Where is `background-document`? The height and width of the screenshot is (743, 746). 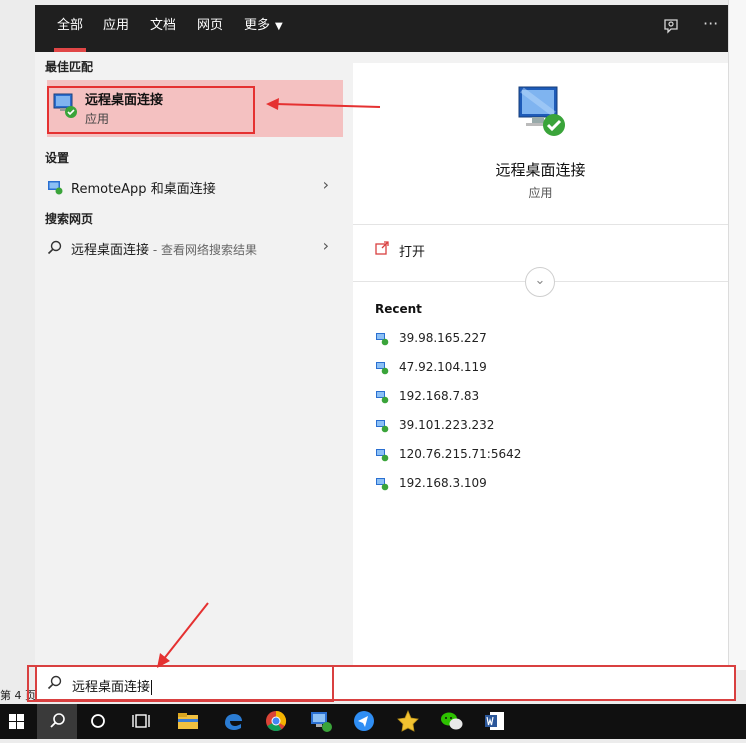
background-document is located at coordinates (737, 335).